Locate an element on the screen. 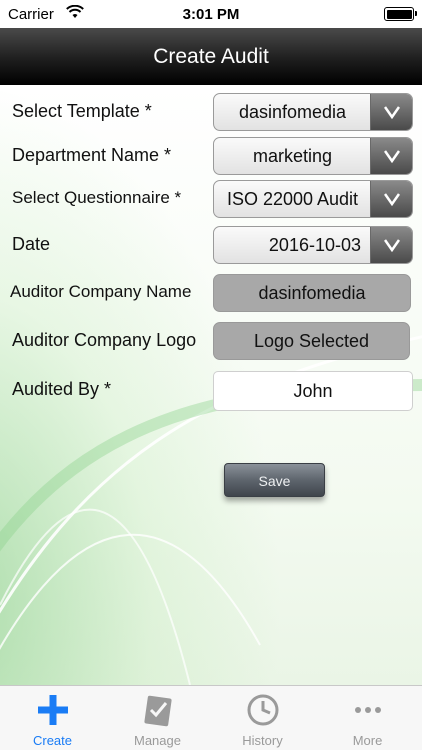 The image size is (422, 750). audited-by-label: Audited By * is located at coordinates (62, 389).